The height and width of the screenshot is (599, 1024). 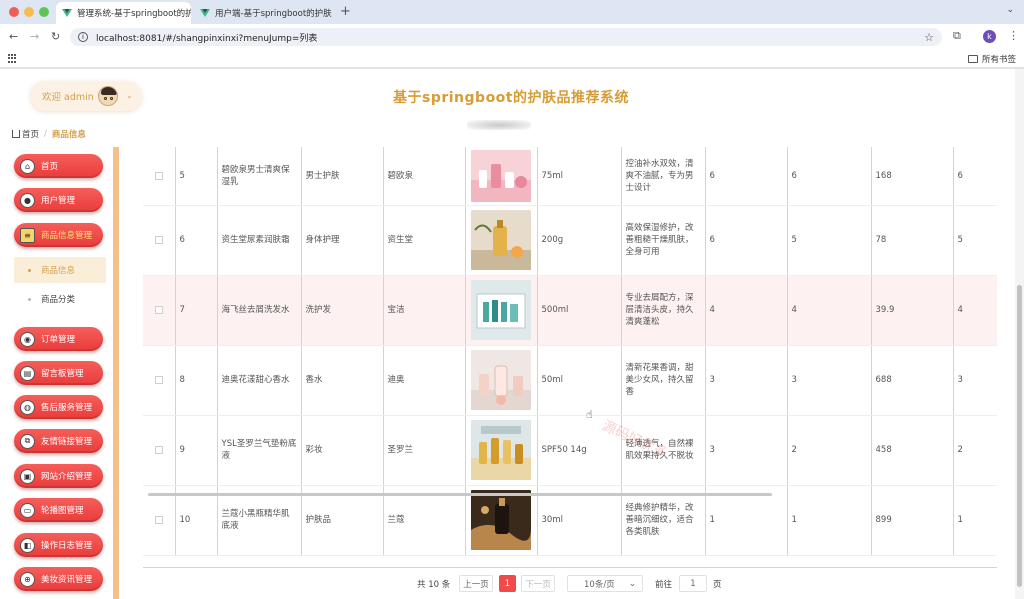 What do you see at coordinates (16, 134) in the screenshot?
I see `home-icon` at bounding box center [16, 134].